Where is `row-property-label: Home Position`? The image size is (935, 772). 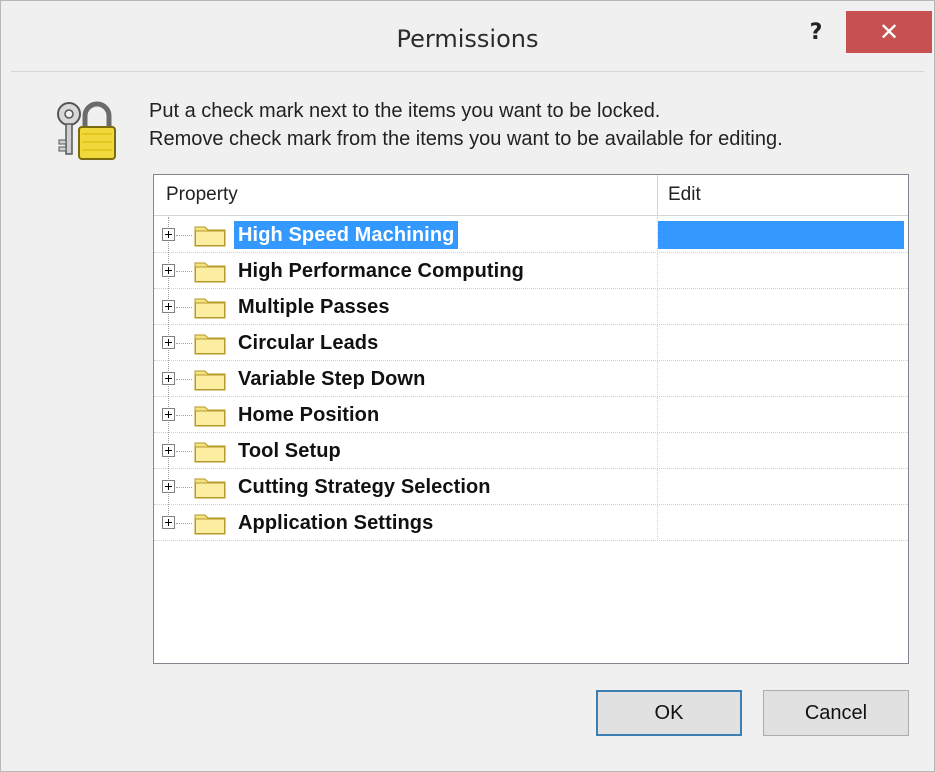 row-property-label: Home Position is located at coordinates (308, 415).